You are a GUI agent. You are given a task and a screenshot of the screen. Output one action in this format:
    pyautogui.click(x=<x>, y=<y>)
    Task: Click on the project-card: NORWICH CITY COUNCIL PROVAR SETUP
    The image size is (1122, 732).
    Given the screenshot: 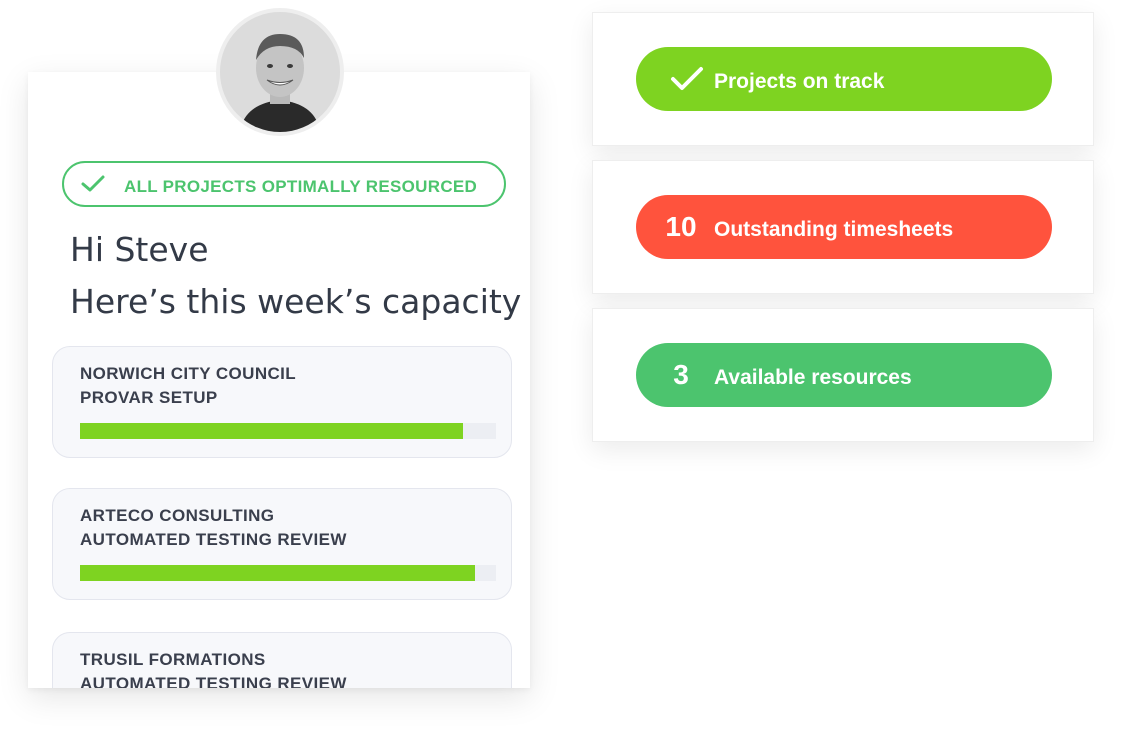 What is the action you would take?
    pyautogui.click(x=282, y=402)
    